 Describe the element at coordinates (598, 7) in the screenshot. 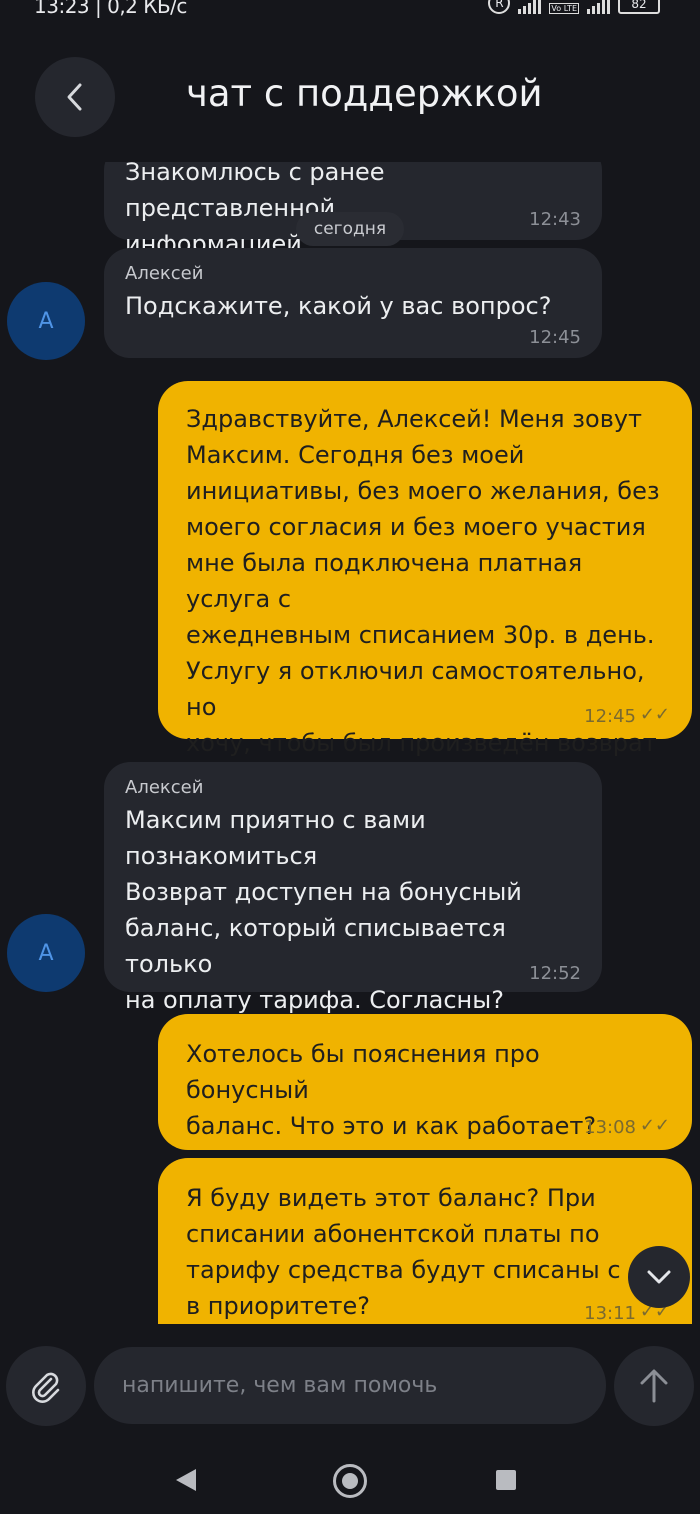

I see `signal-2-icon` at that location.